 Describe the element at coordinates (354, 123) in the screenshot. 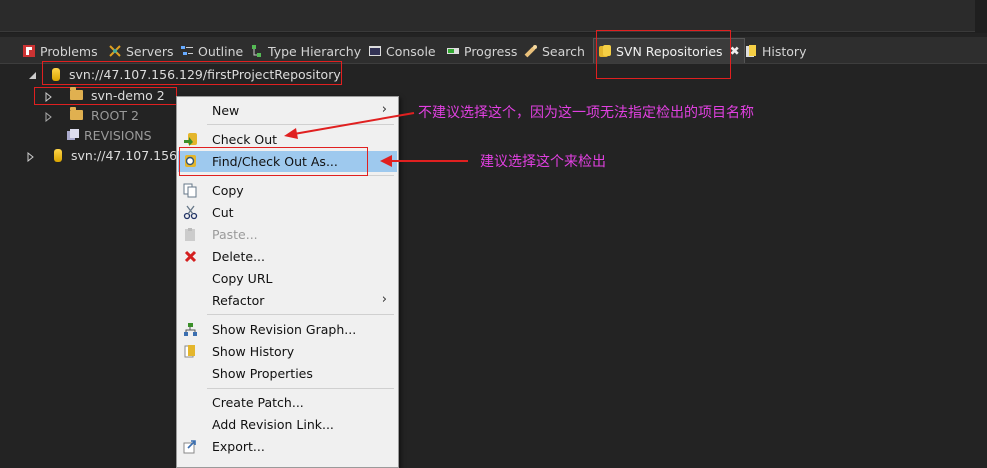

I see `annotation-arrow-line` at that location.